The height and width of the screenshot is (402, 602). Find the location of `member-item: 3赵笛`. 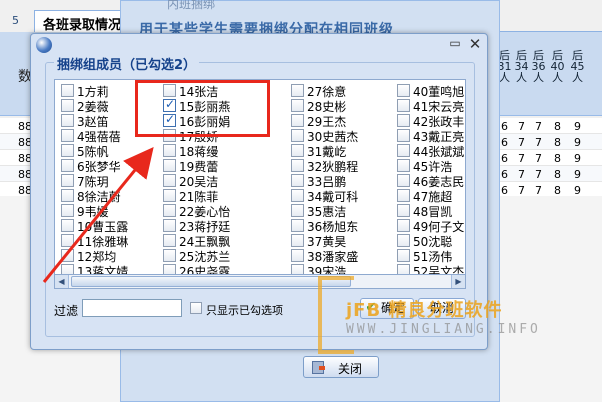

member-item: 3赵笛 is located at coordinates (119, 120).